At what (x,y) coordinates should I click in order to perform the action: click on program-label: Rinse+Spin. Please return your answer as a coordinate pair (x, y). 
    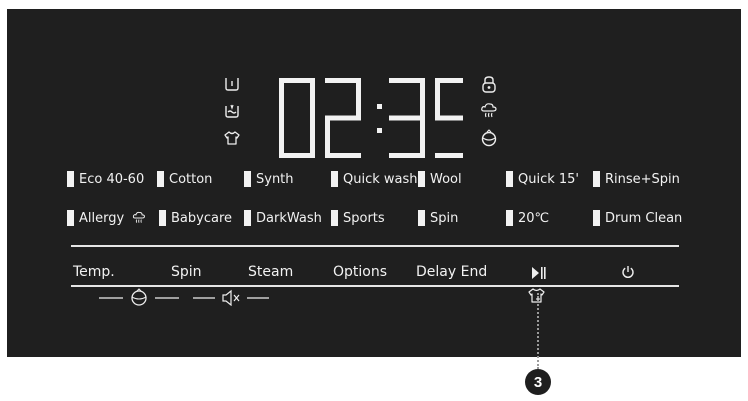
    Looking at the image, I should click on (642, 179).